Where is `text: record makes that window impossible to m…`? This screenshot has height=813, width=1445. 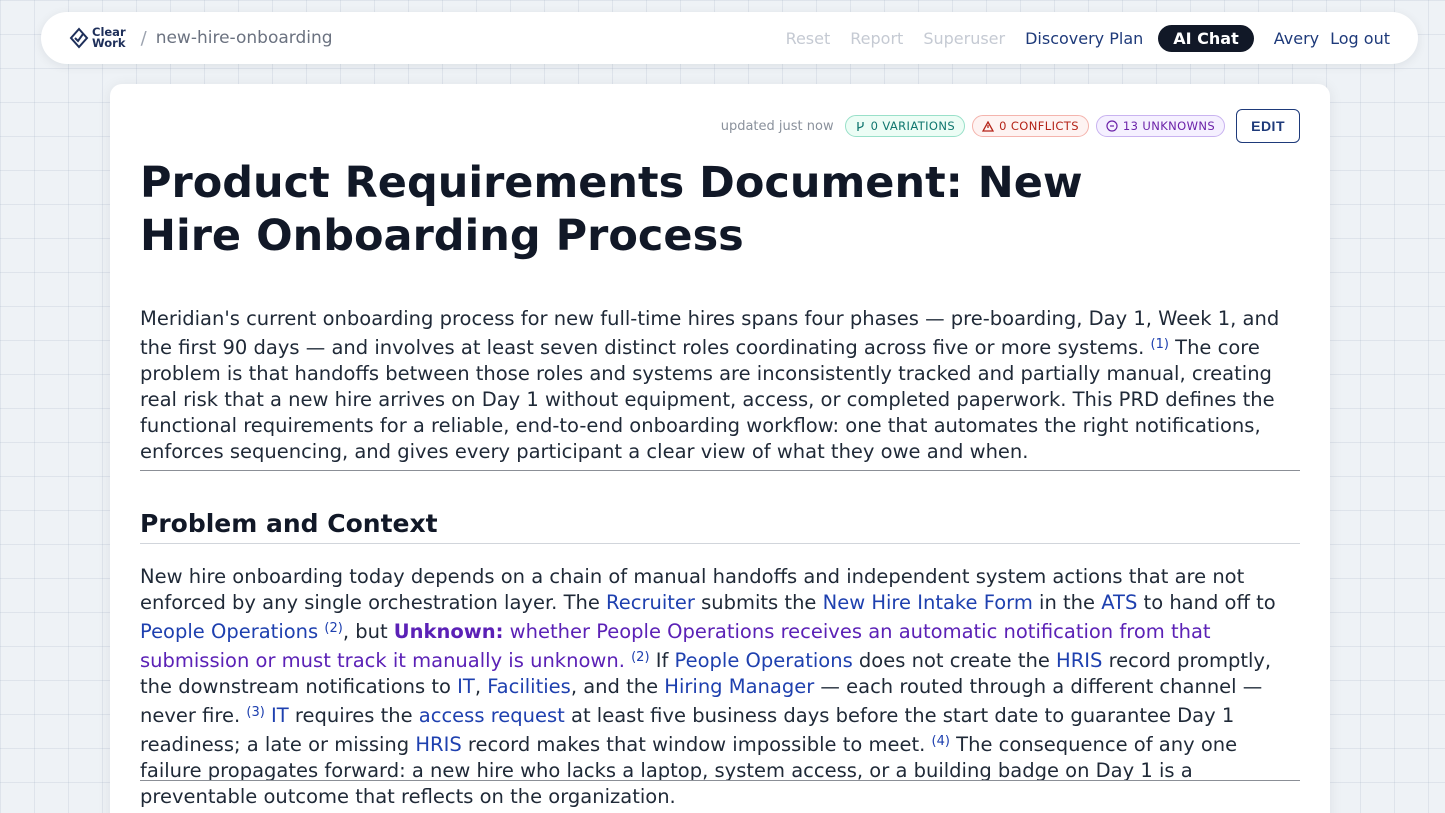 text: record makes that window impossible to m… is located at coordinates (693, 744).